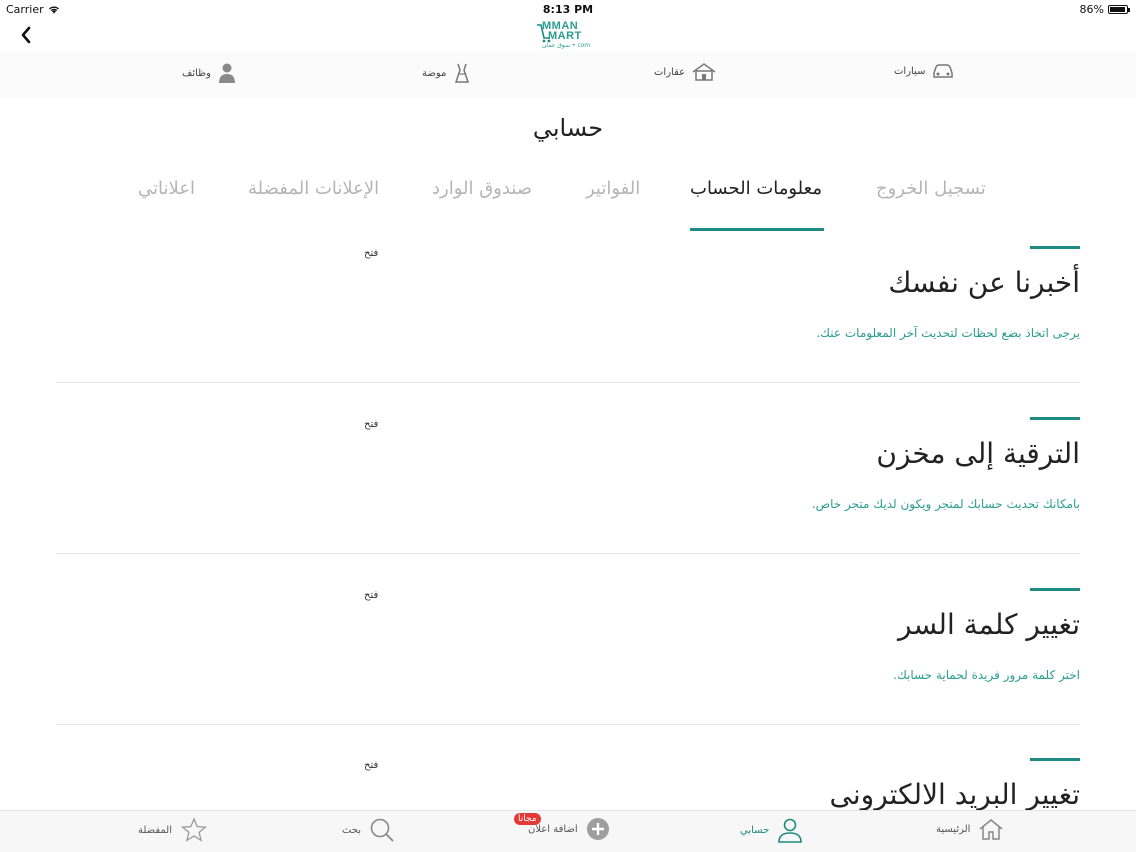 The width and height of the screenshot is (1136, 852). I want to click on battery-group: 86%, so click(1104, 9).